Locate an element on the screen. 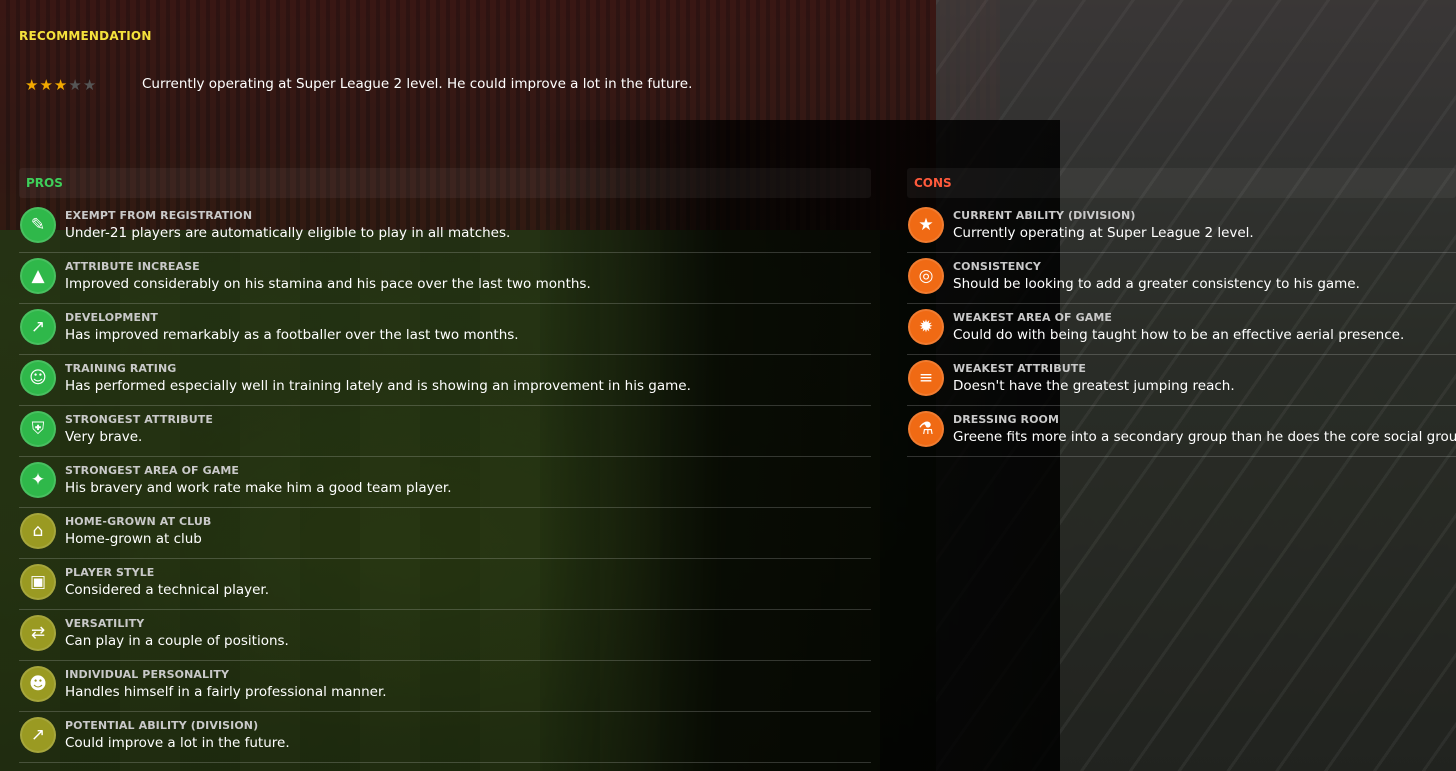 The image size is (1456, 771). cons-item-title: CURRENT ABILITY (DIVISION) is located at coordinates (1044, 215).